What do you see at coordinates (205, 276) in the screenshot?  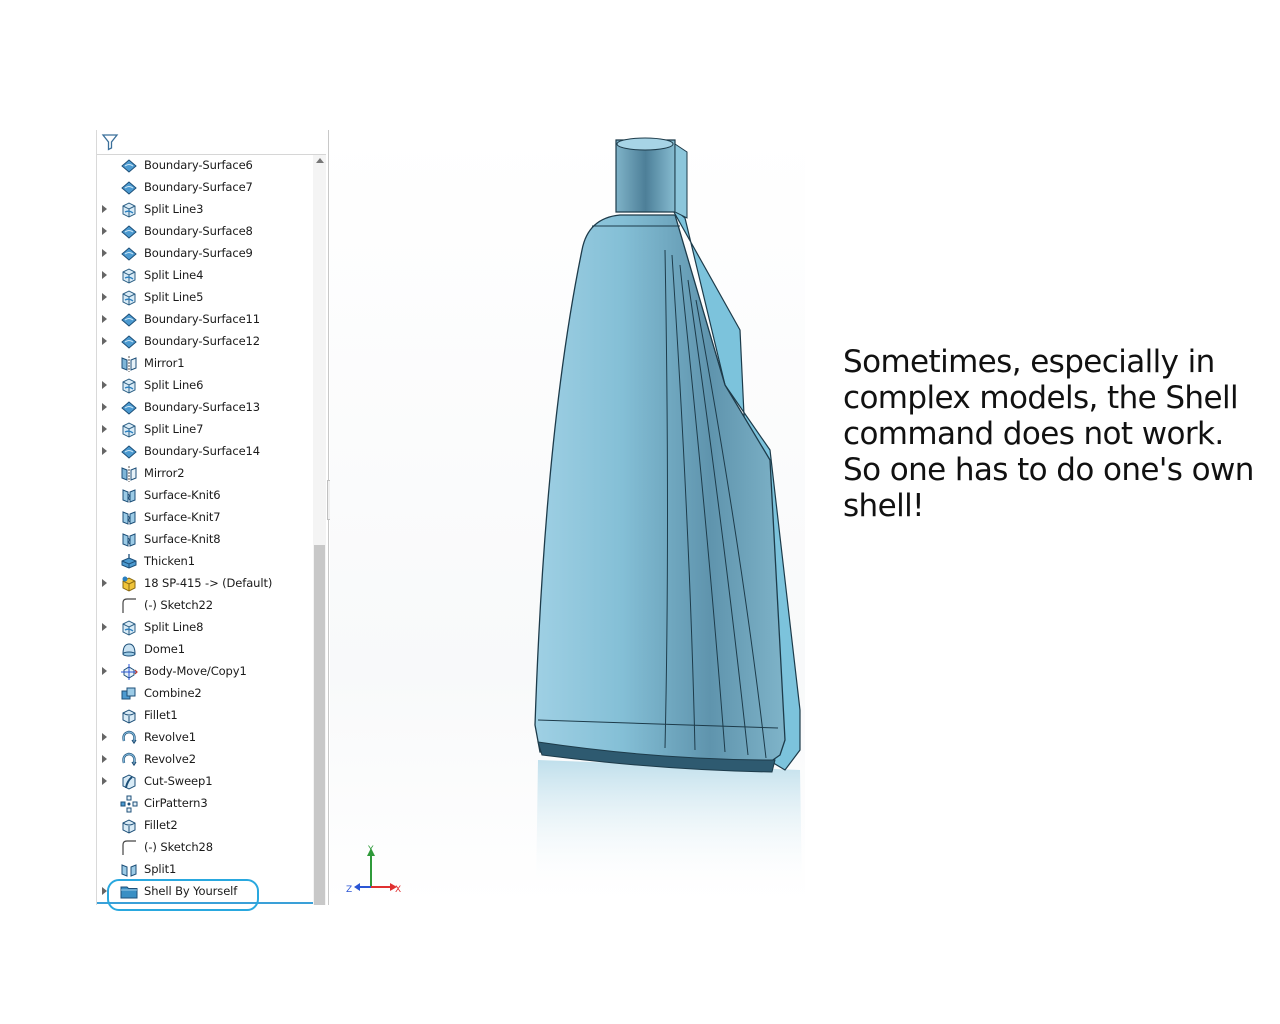 I see `tree-item: Split Line4` at bounding box center [205, 276].